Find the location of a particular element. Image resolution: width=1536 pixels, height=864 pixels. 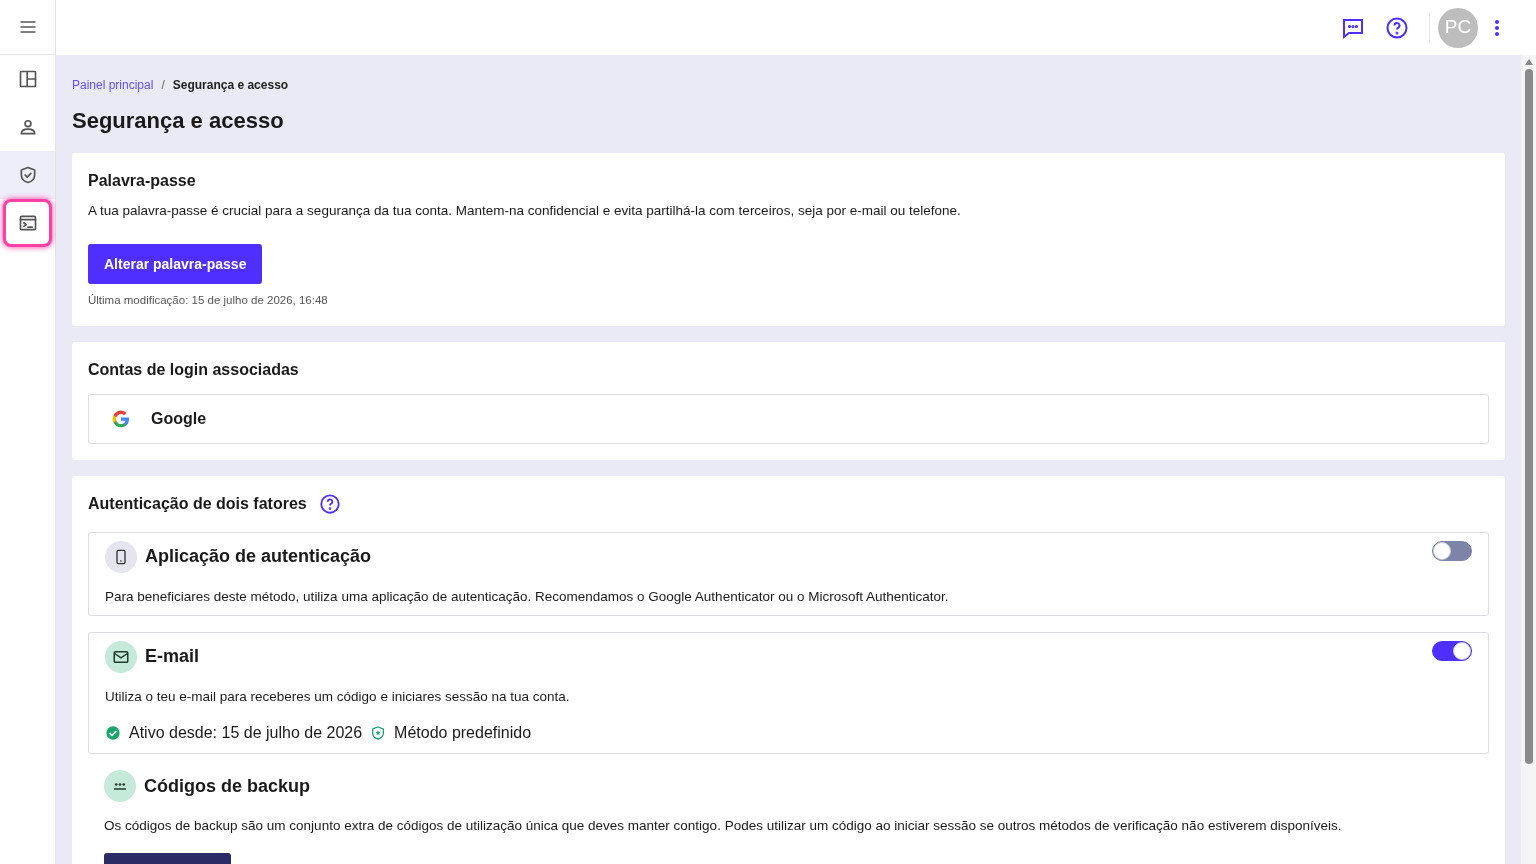

section-heading: Palavra-passe is located at coordinates (142, 181).